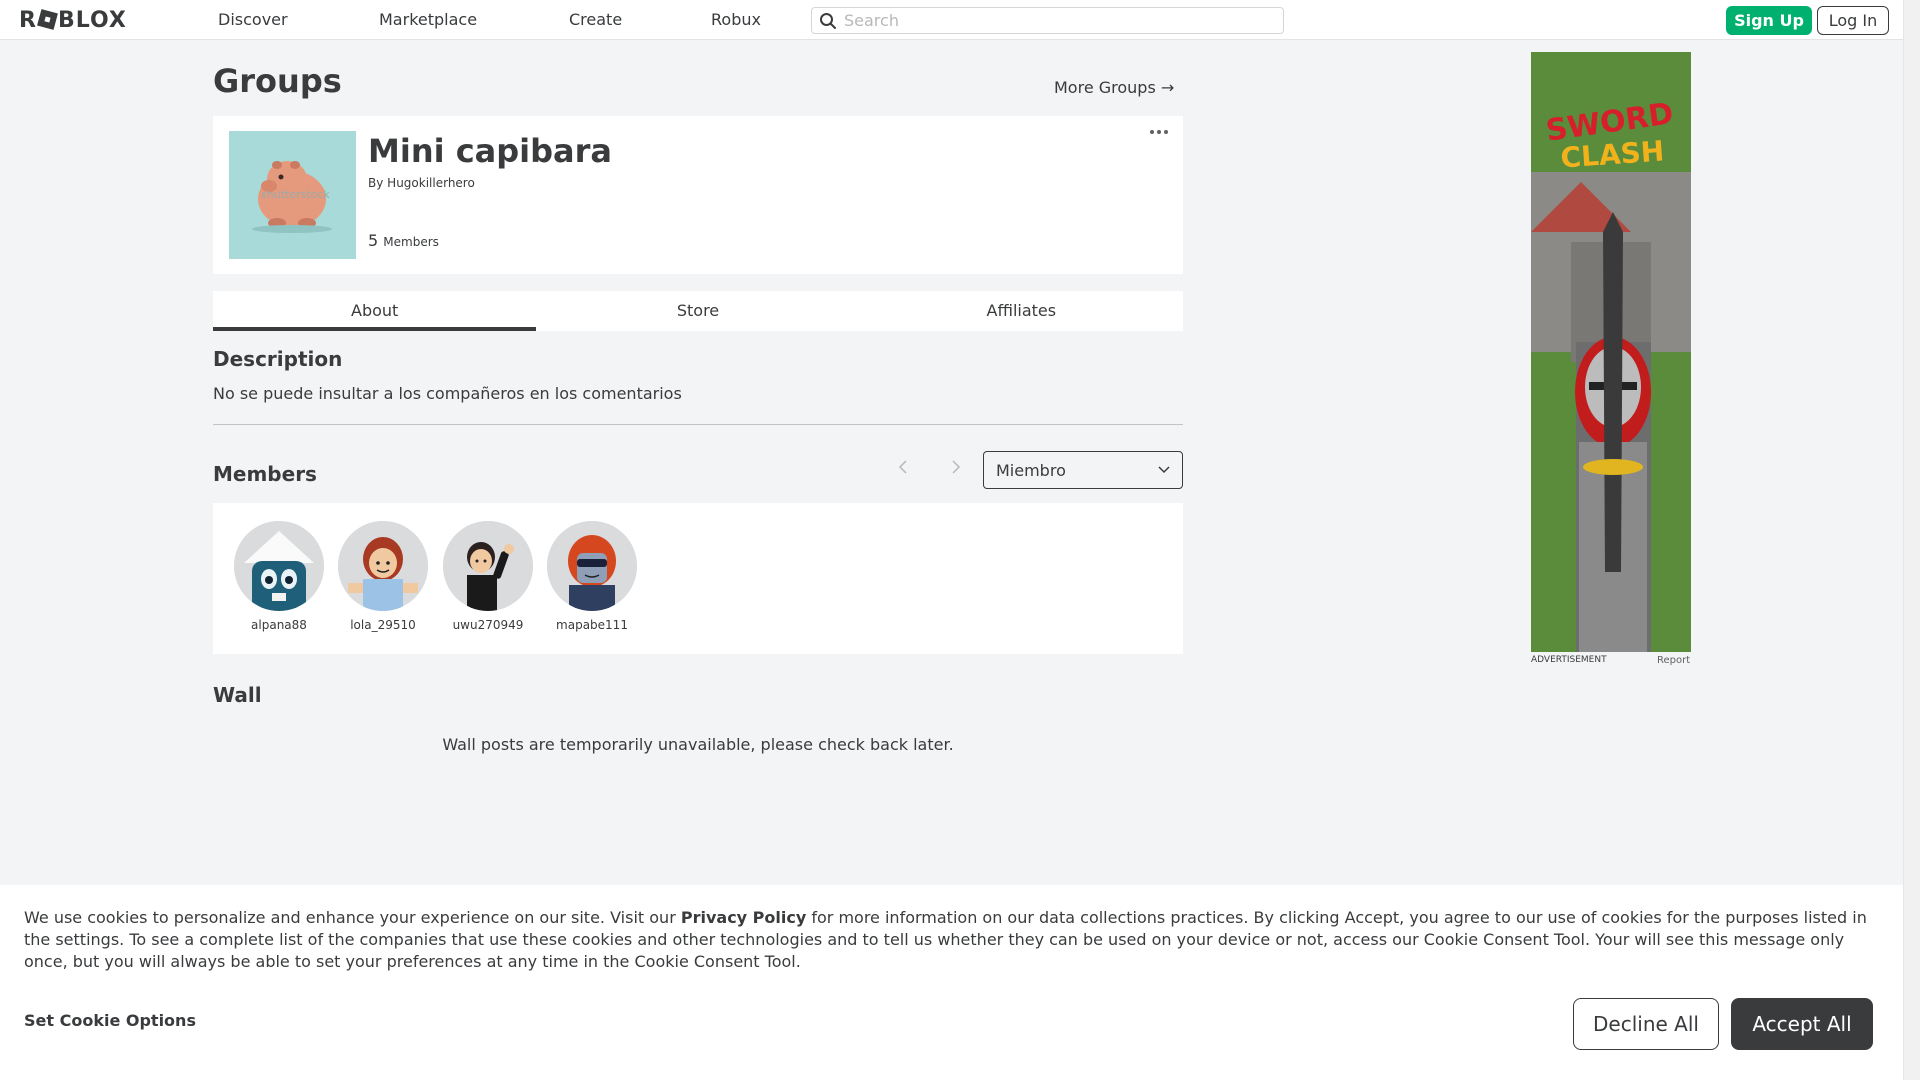  I want to click on description-title: Description, so click(278, 359).